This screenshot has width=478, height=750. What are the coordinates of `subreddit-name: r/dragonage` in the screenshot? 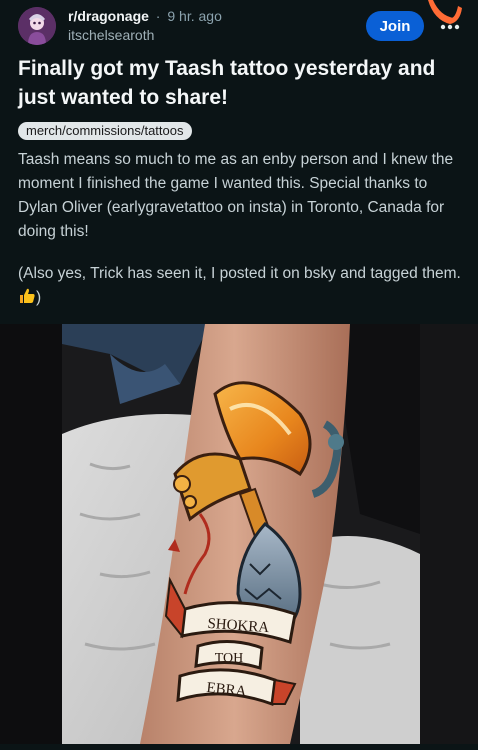 It's located at (108, 16).